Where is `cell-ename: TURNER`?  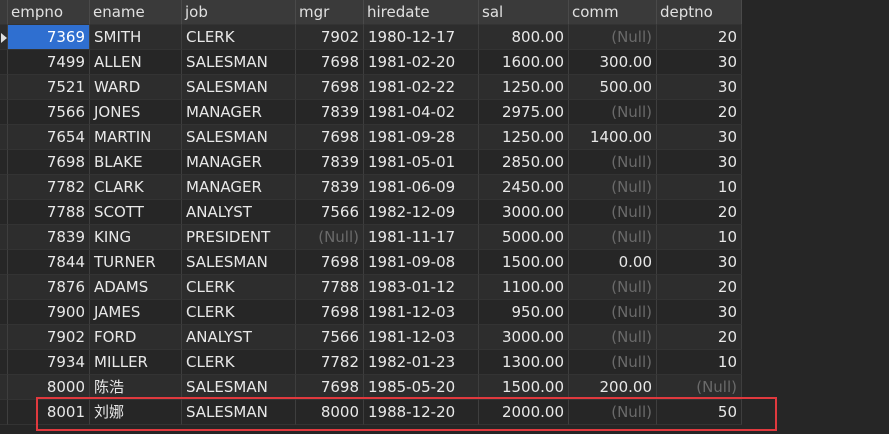
cell-ename: TURNER is located at coordinates (136, 262).